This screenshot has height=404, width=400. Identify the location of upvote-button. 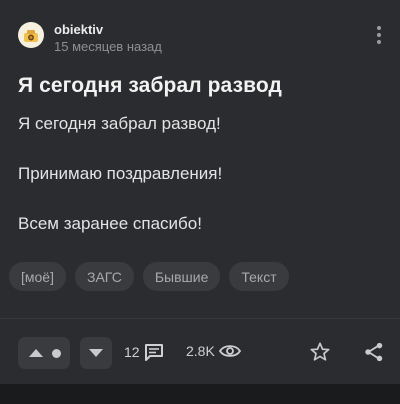
(44, 353).